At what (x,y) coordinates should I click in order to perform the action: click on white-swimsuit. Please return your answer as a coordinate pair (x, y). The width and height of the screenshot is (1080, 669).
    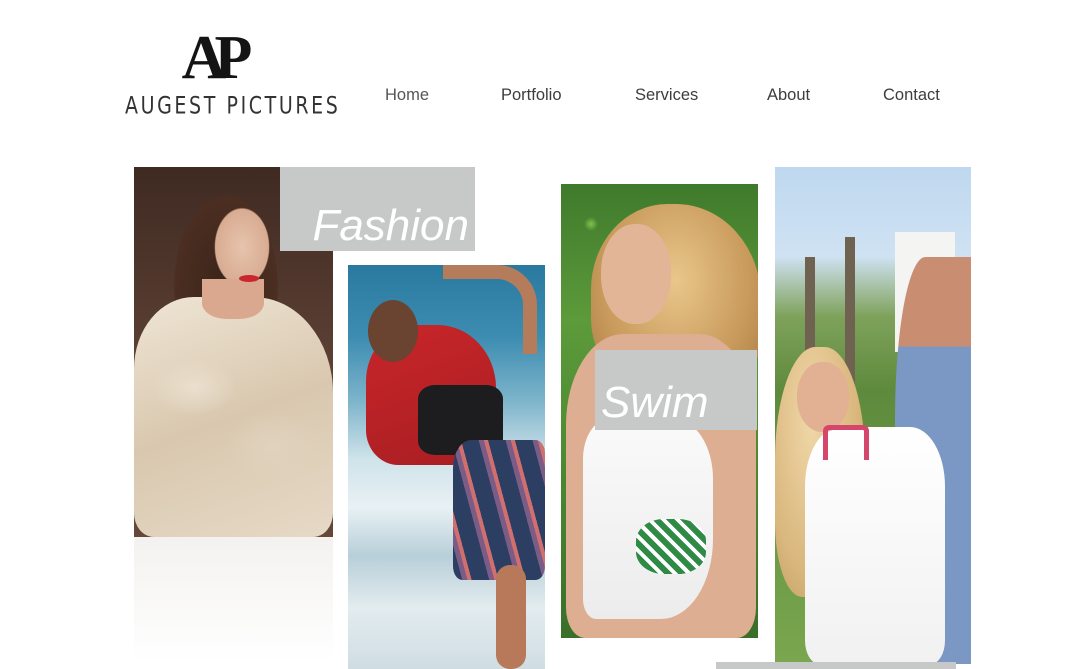
    Looking at the image, I should click on (648, 519).